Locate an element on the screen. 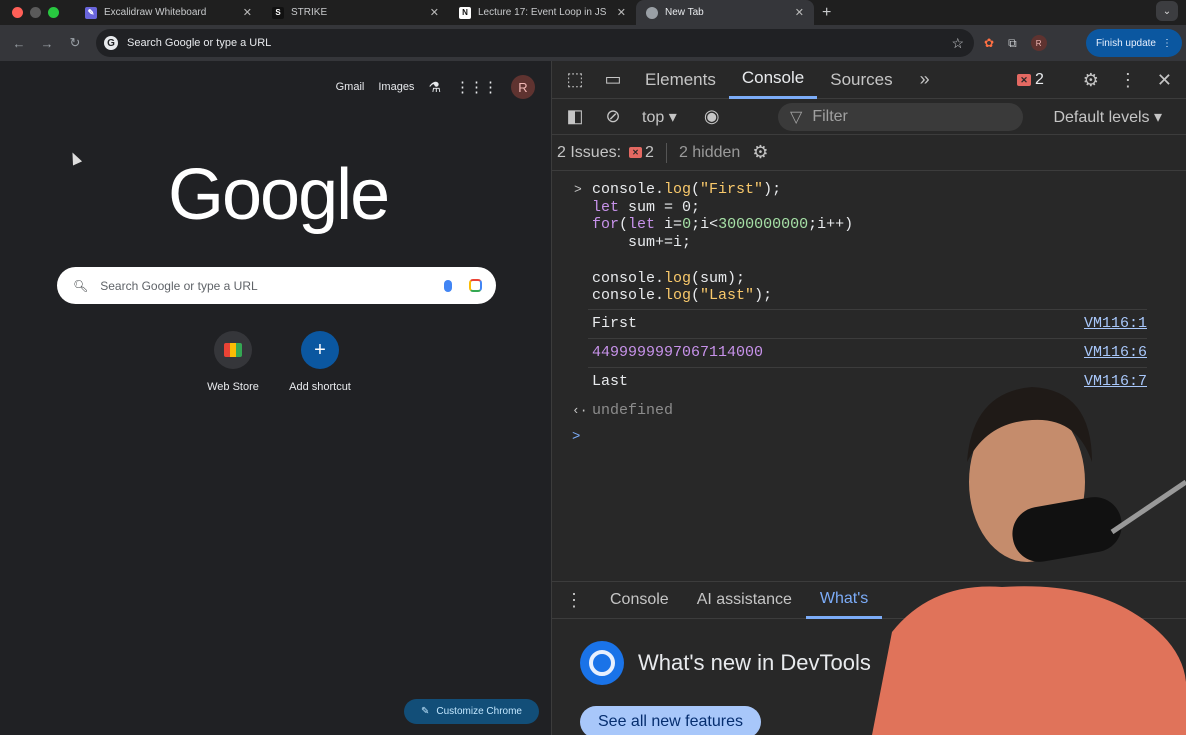  whats-new-title: What's new in DevTools is located at coordinates (754, 662).